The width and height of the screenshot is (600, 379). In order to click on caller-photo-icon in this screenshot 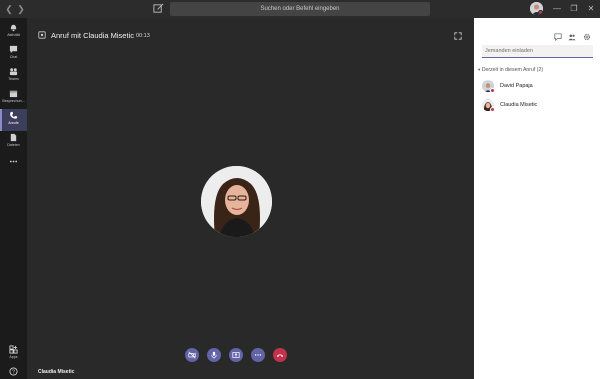, I will do `click(236, 201)`.